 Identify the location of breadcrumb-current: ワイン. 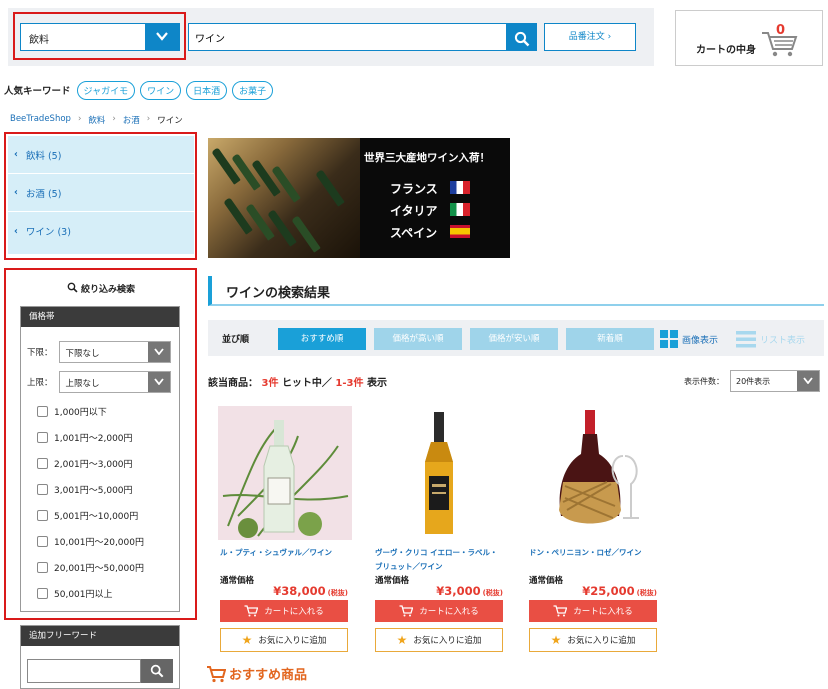
(170, 121).